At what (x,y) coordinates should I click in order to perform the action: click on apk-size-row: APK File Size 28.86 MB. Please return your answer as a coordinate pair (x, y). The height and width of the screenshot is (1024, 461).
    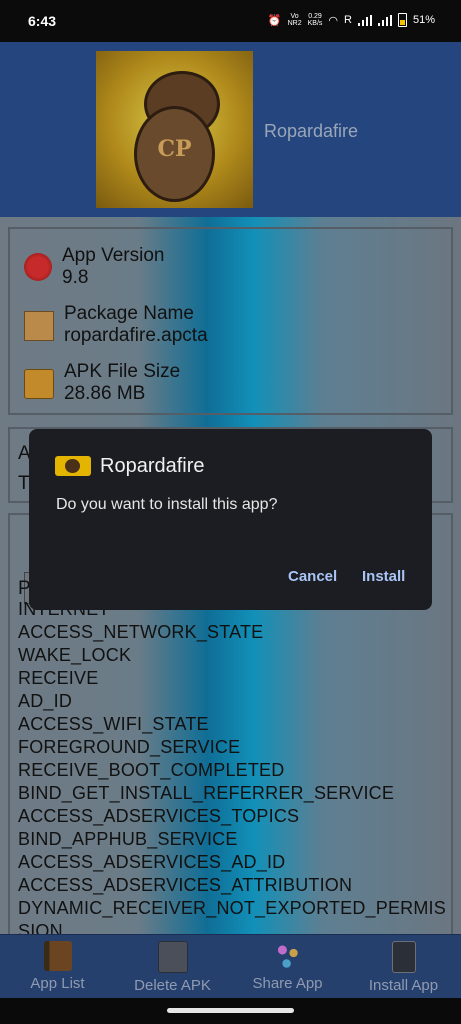
    Looking at the image, I should click on (102, 383).